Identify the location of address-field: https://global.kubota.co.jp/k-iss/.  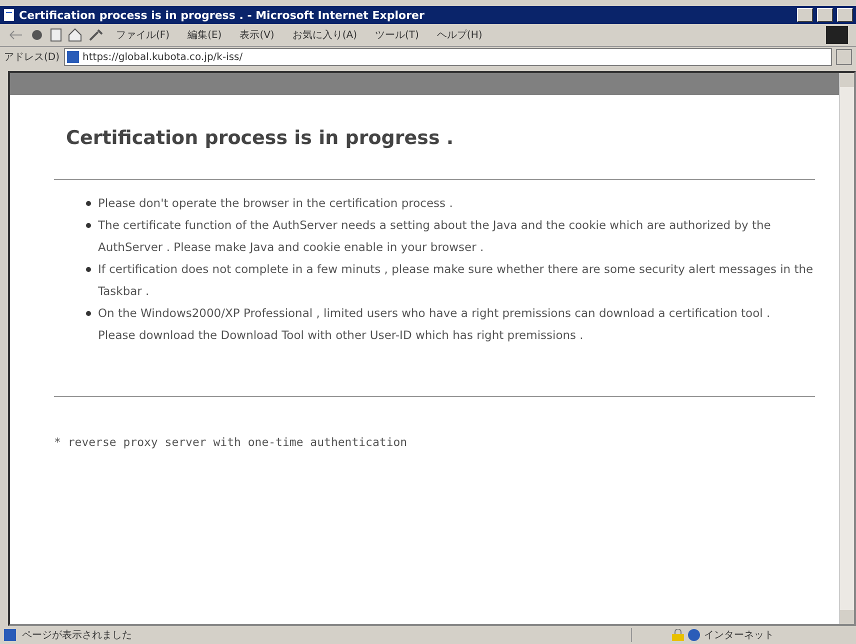
(448, 57).